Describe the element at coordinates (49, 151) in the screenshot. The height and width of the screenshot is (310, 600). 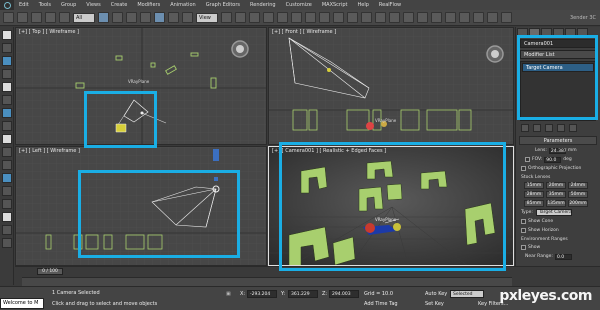
I see `viewport-left-label: [+] [ Left ] [ Wireframe ]` at that location.